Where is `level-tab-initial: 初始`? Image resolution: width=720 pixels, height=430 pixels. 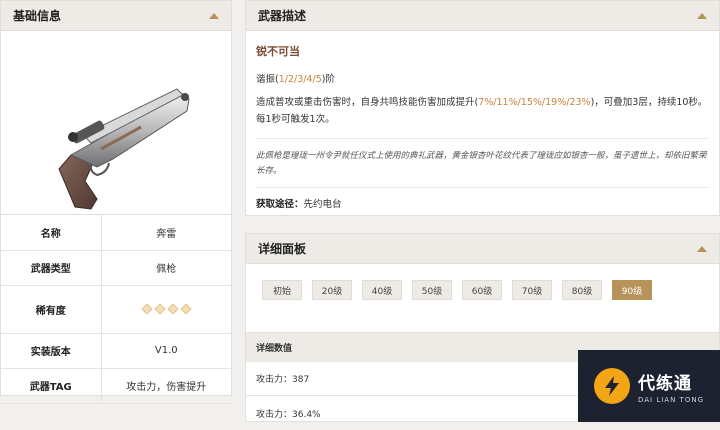
level-tab-initial: 初始 is located at coordinates (282, 290).